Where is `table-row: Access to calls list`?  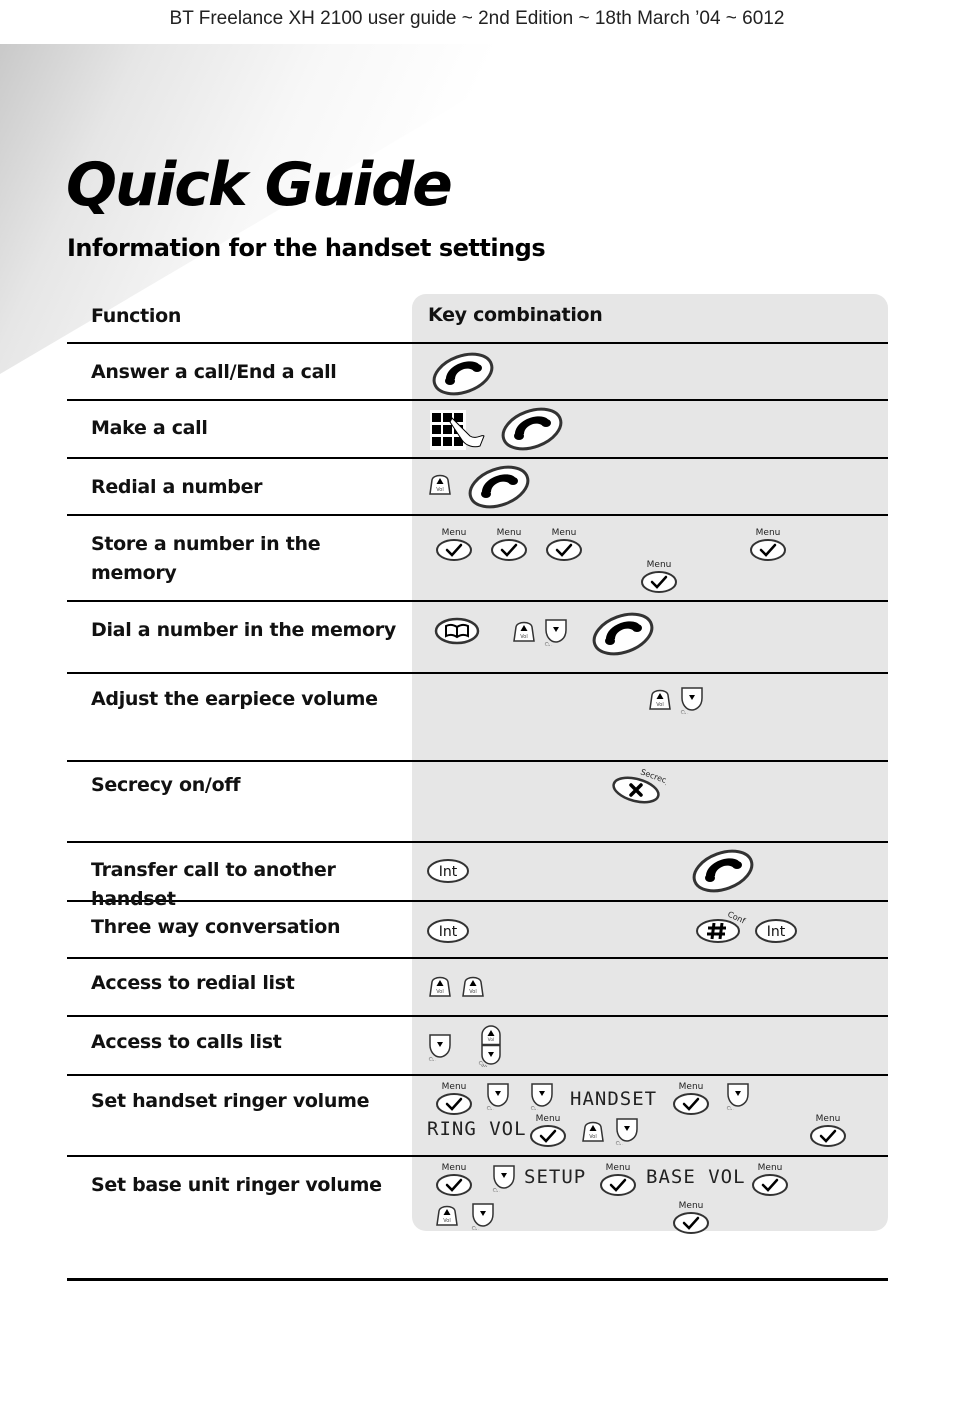
table-row: Access to calls list is located at coordinates (477, 1046).